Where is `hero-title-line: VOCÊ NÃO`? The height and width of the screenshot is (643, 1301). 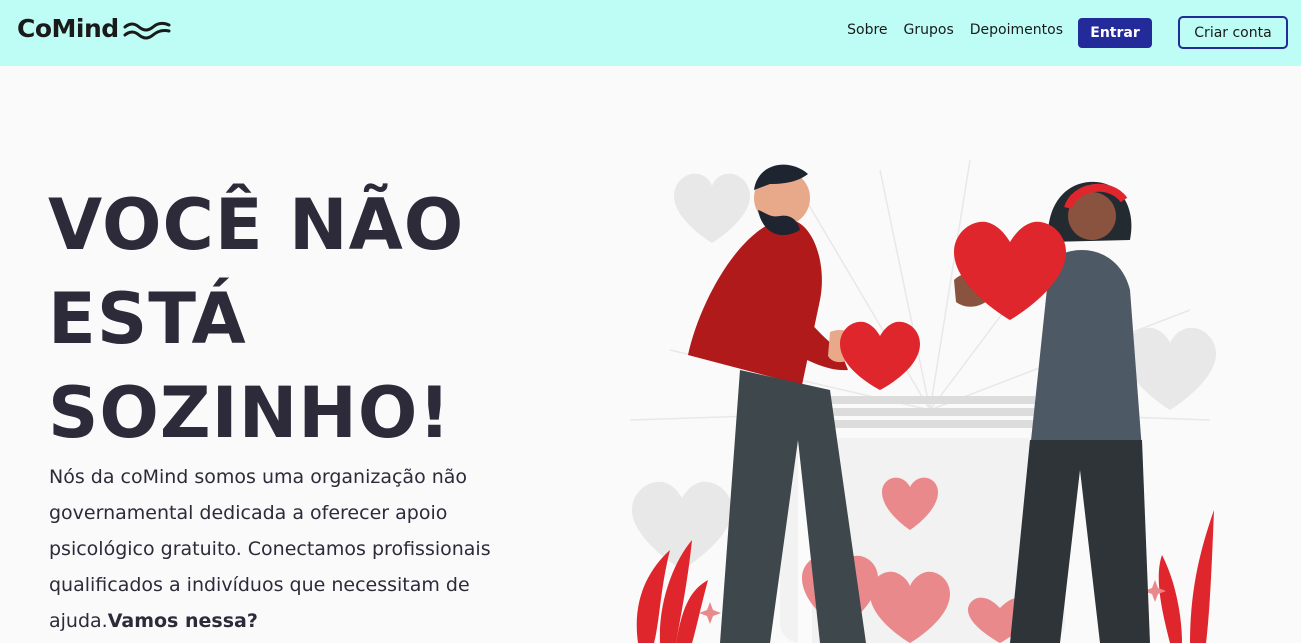 hero-title-line: VOCÊ NÃO is located at coordinates (256, 225).